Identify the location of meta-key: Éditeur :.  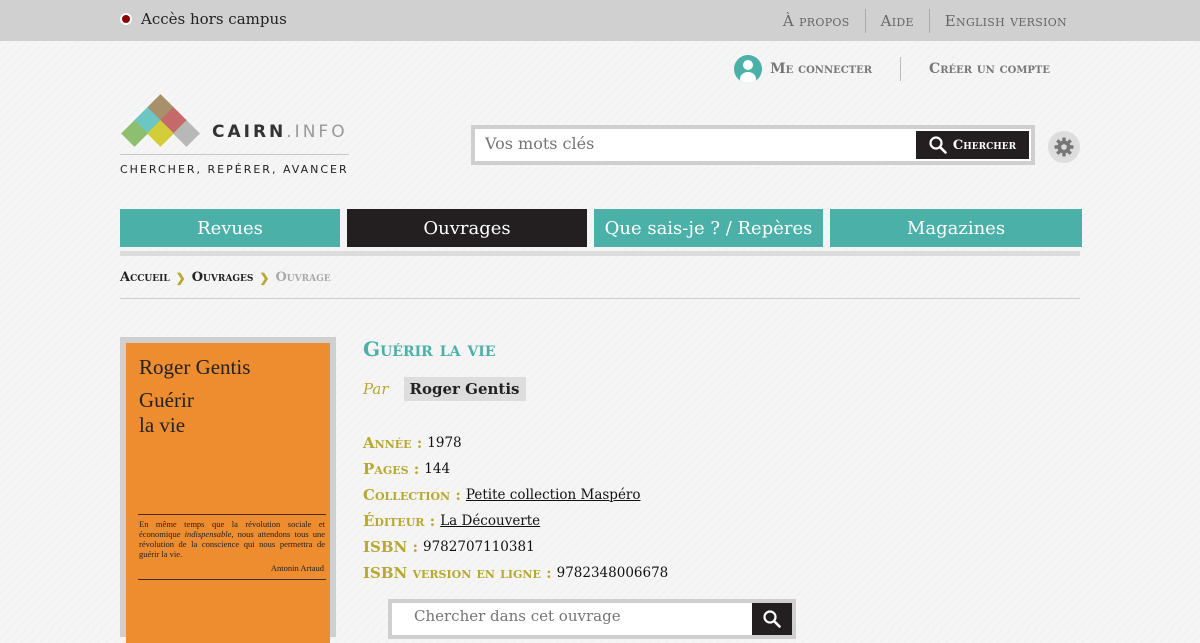
(399, 521).